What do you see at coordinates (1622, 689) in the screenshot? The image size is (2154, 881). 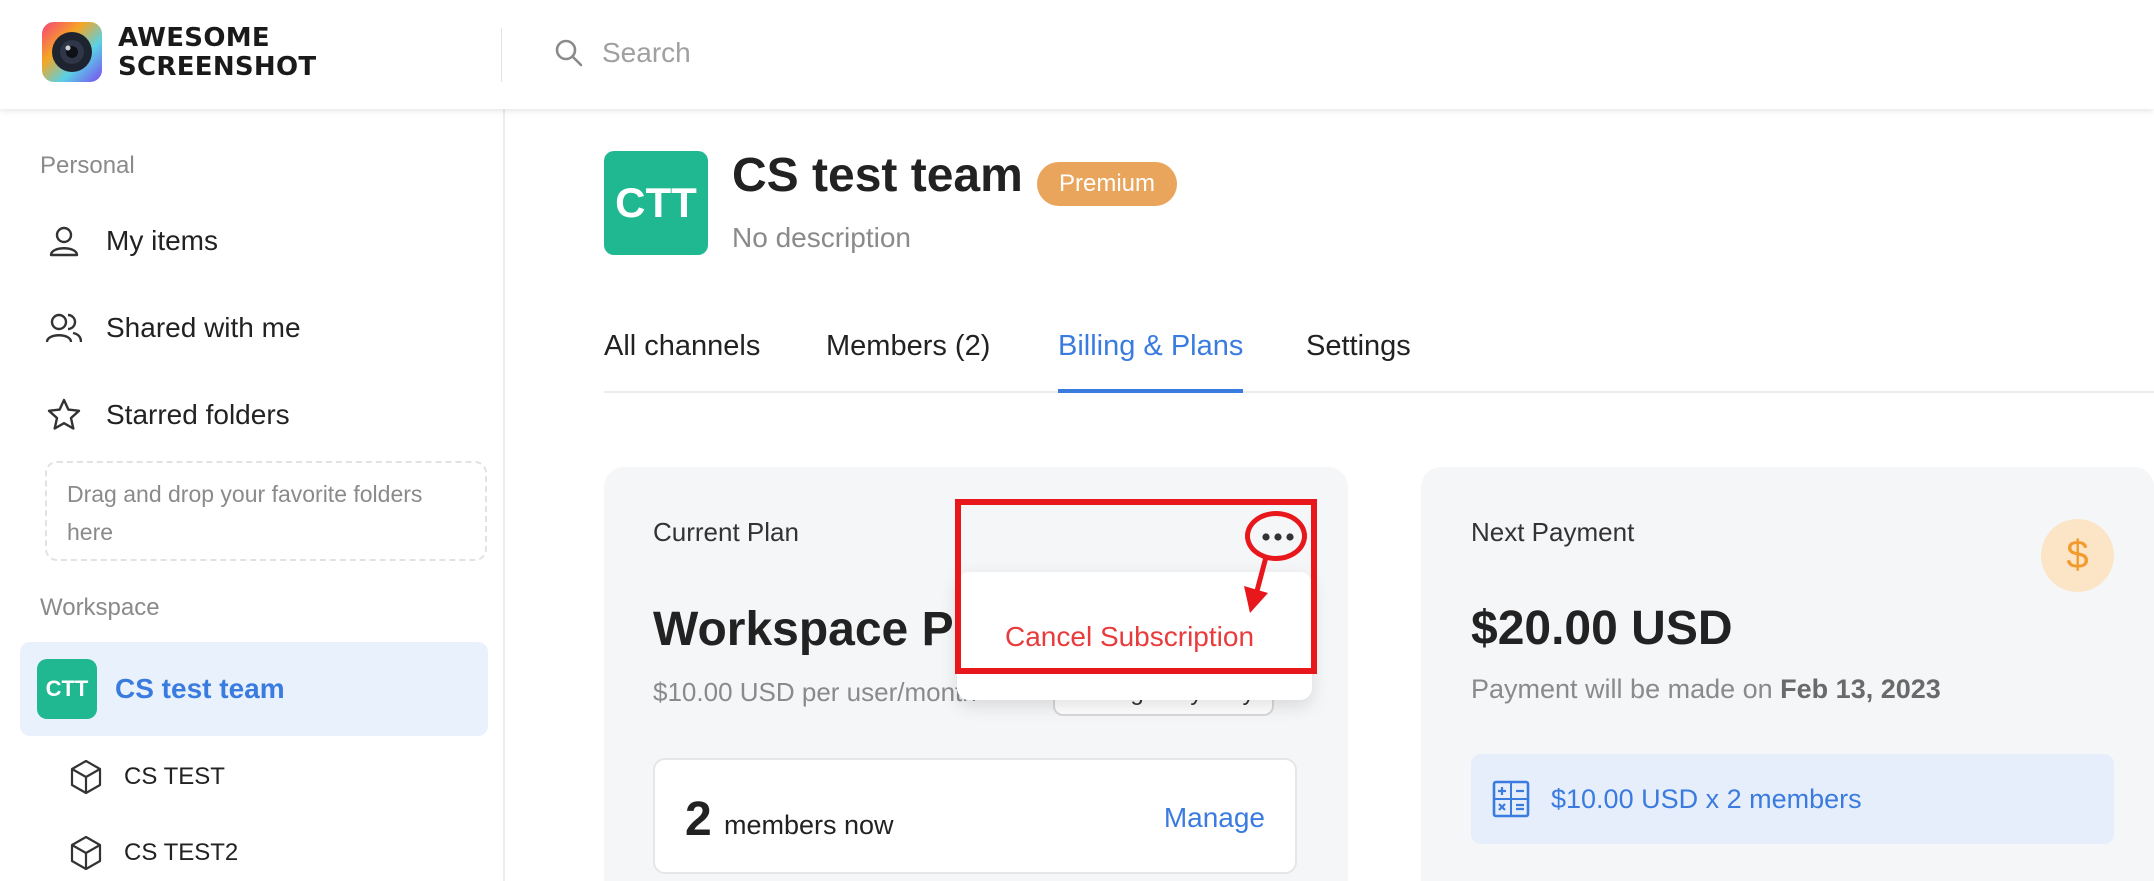 I see `payment-note-prefix: Payment will be made on` at bounding box center [1622, 689].